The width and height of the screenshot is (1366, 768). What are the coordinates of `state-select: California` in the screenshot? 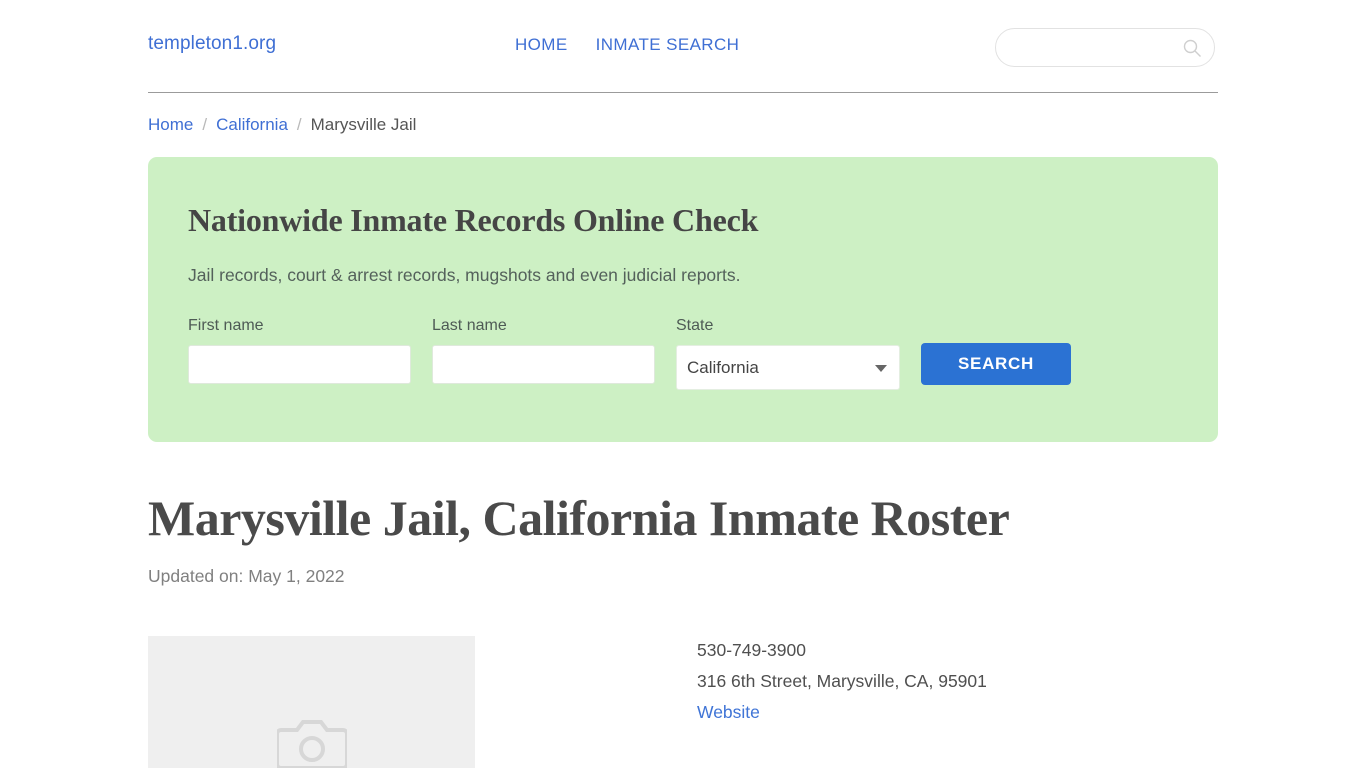 It's located at (788, 367).